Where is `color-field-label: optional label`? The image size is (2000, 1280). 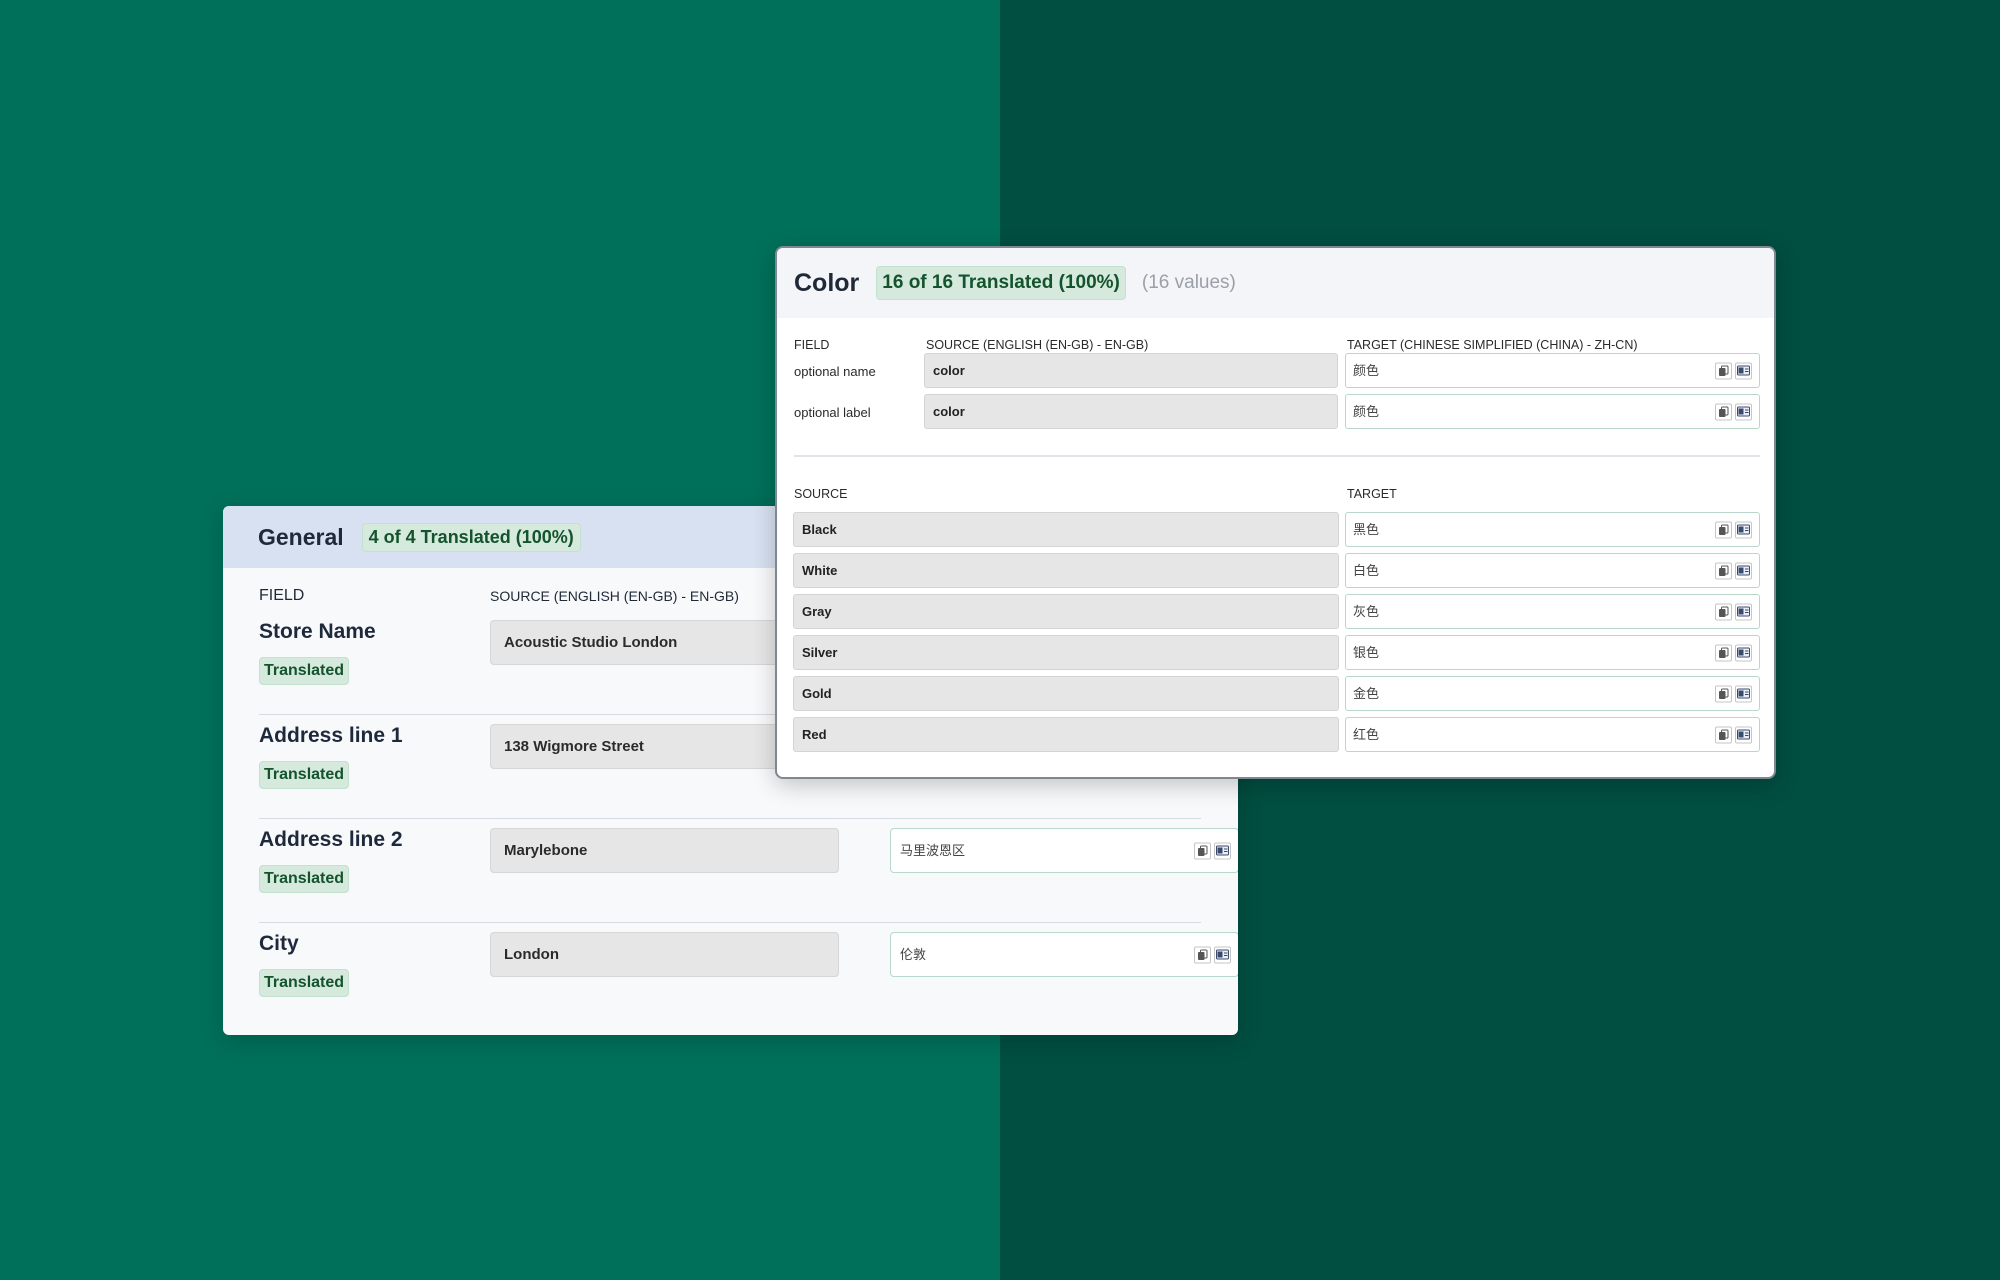 color-field-label: optional label is located at coordinates (832, 412).